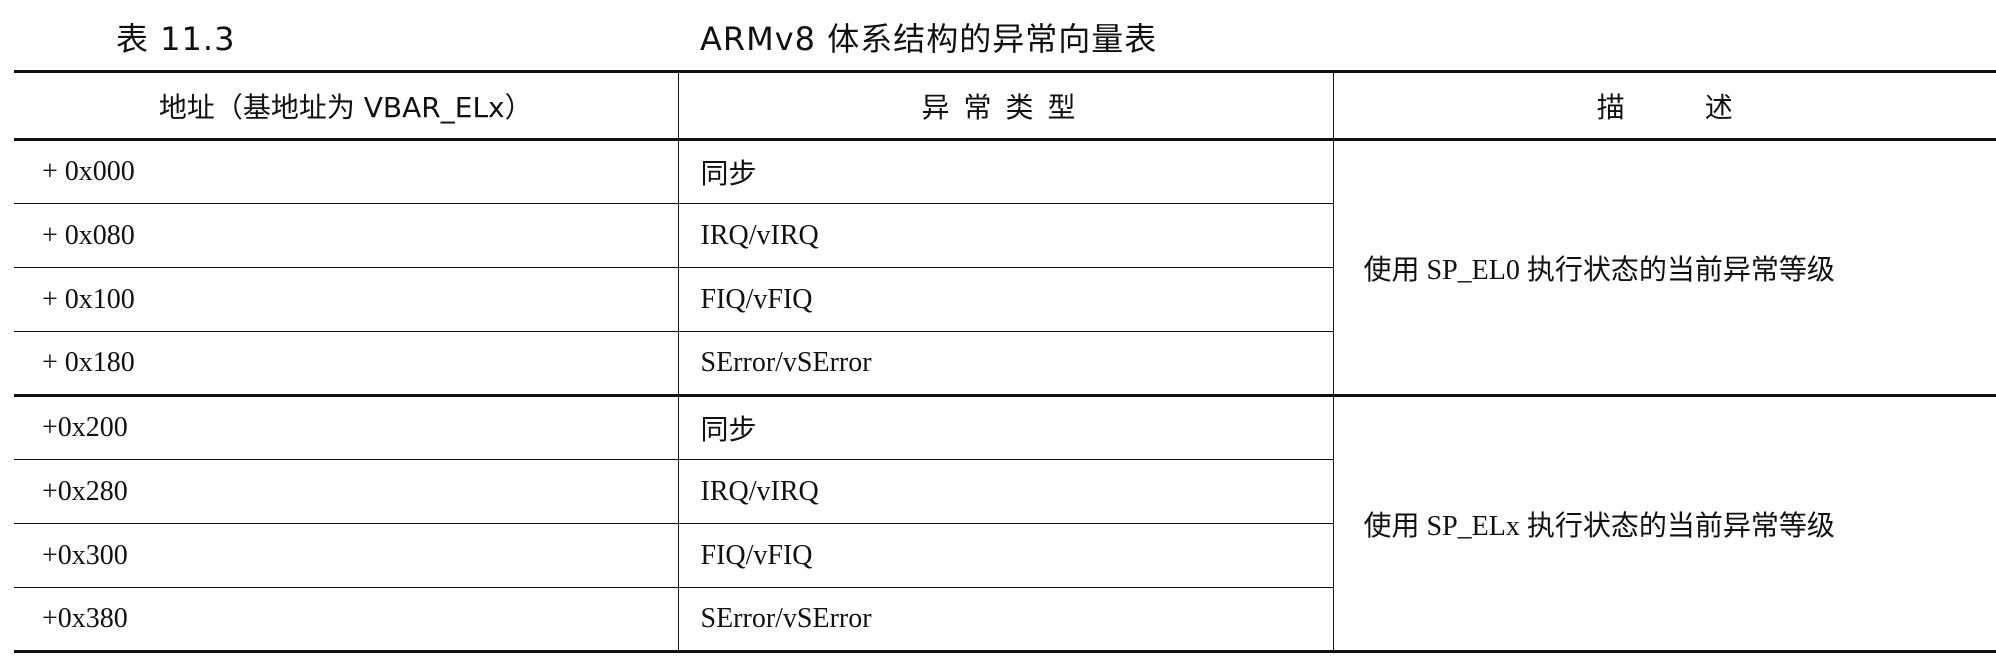 The width and height of the screenshot is (1996, 656). Describe the element at coordinates (346, 105) in the screenshot. I see `header-address: 地址（基地址为 VBAR_ELx）` at that location.